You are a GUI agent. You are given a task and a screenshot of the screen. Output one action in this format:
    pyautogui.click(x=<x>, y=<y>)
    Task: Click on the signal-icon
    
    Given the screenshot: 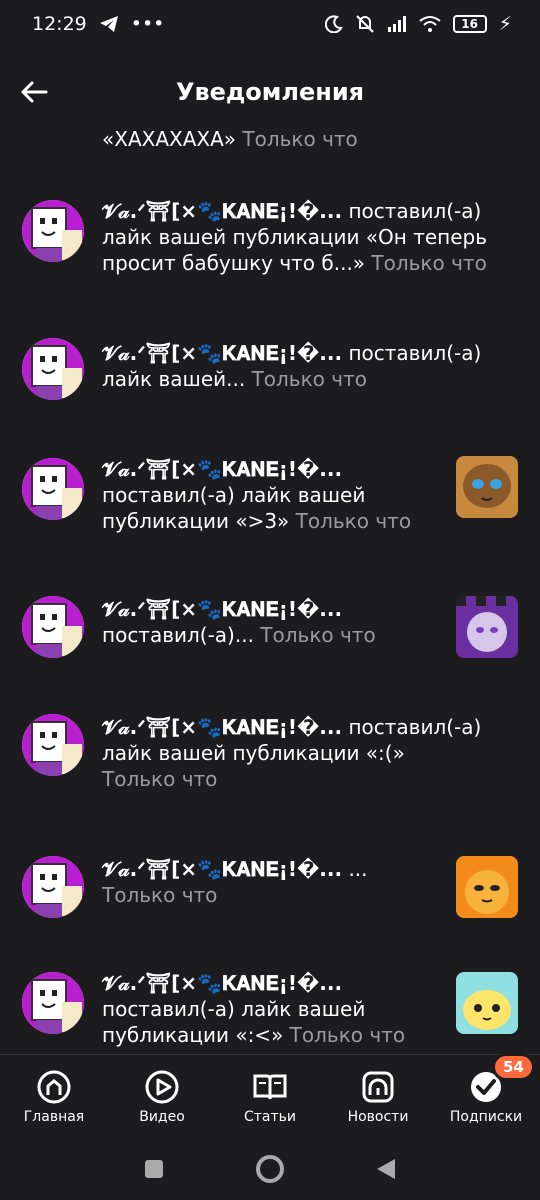 What is the action you would take?
    pyautogui.click(x=396, y=24)
    